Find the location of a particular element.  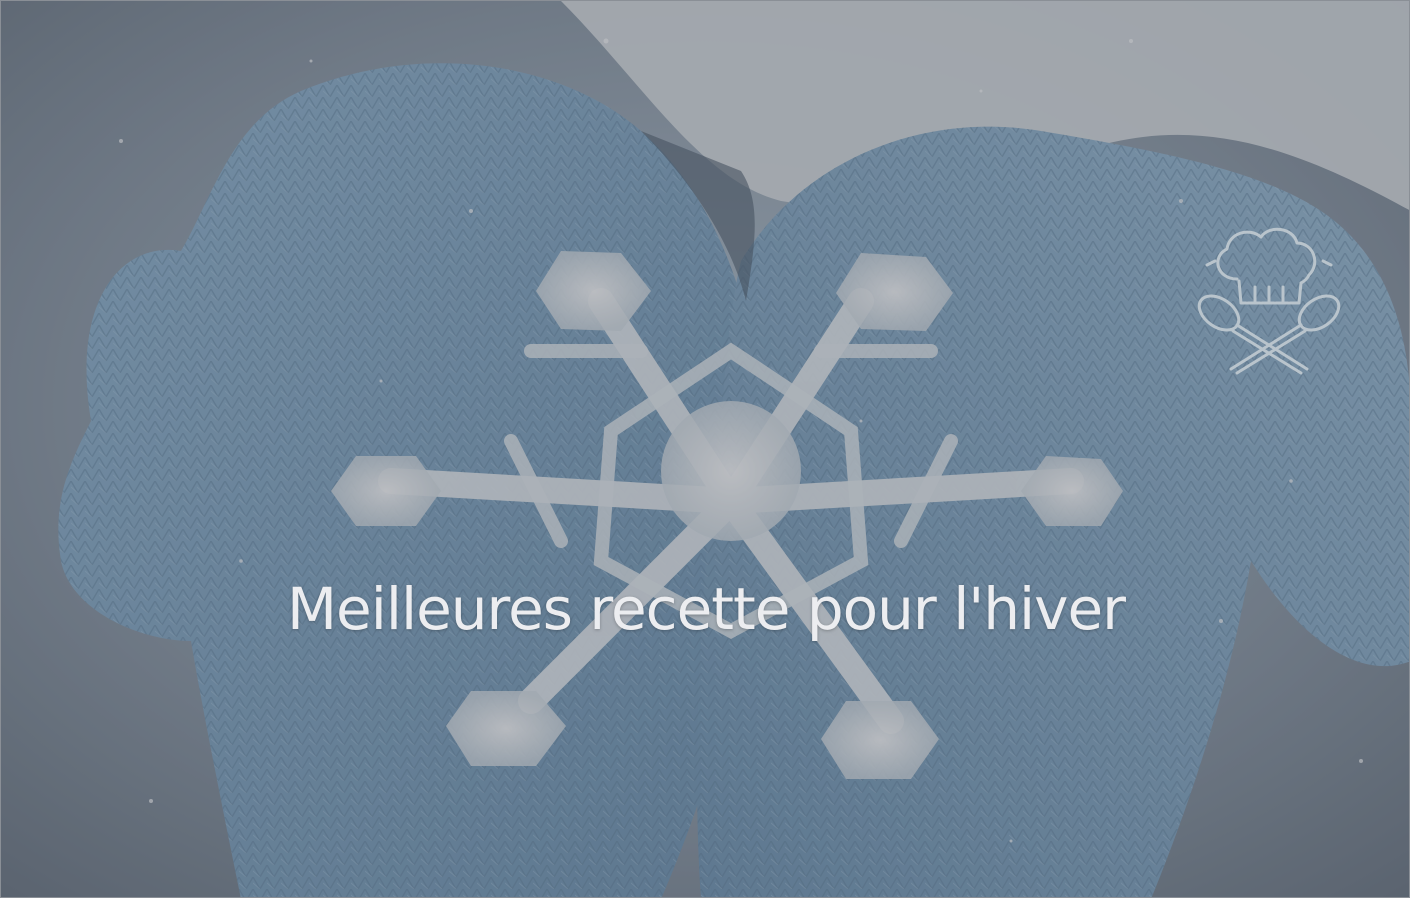

hero-title: Meilleures recette pour l'hiver is located at coordinates (706, 609).